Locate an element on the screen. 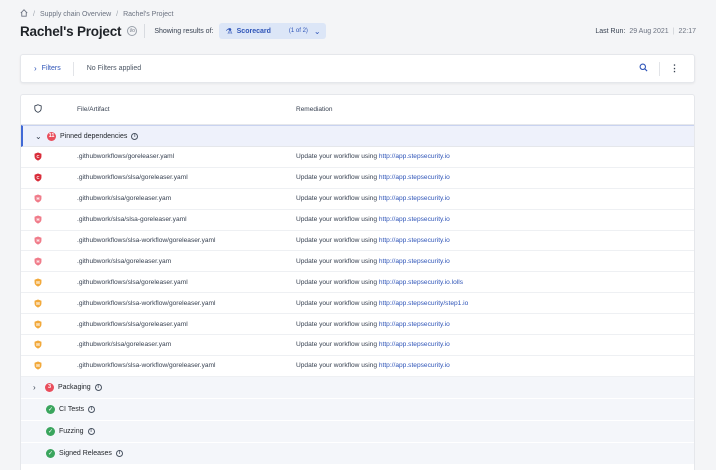 The width and height of the screenshot is (716, 470). breadcrumb-item-overview: Supply chain Overview is located at coordinates (75, 14).